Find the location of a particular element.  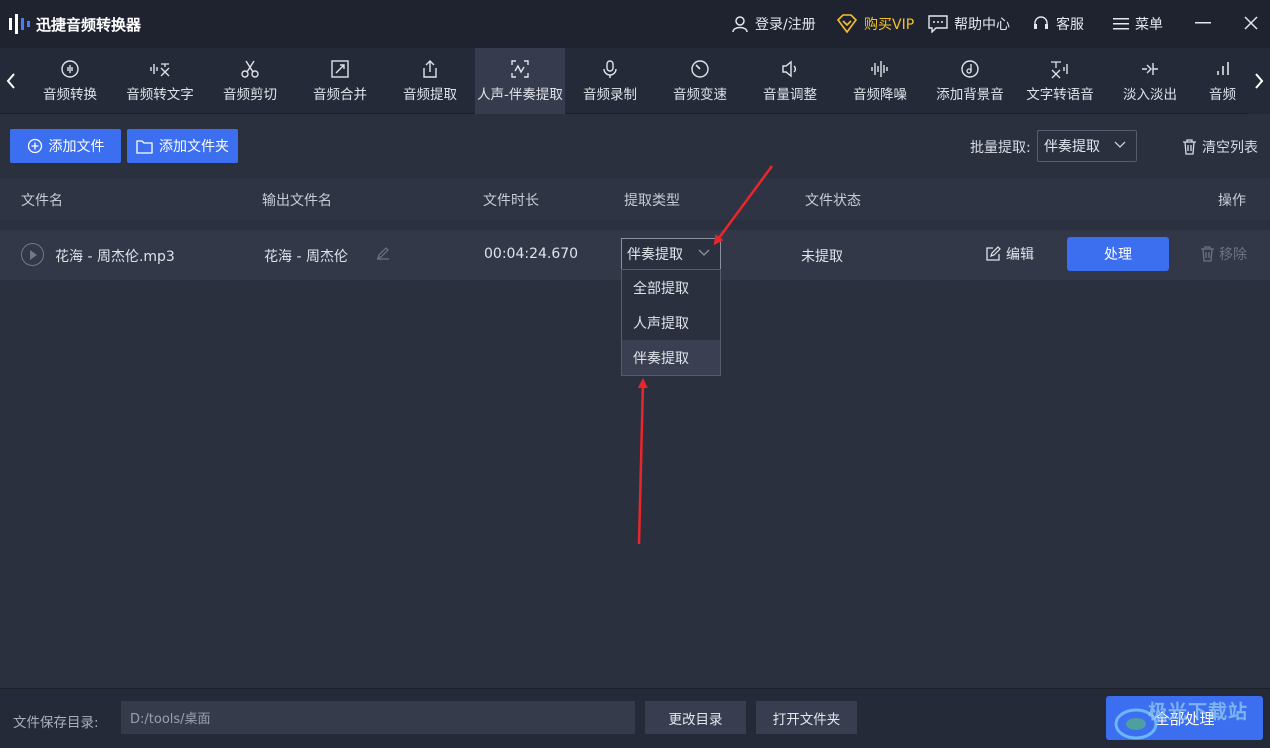

feature-audio-record: 音频录制 is located at coordinates (610, 81).